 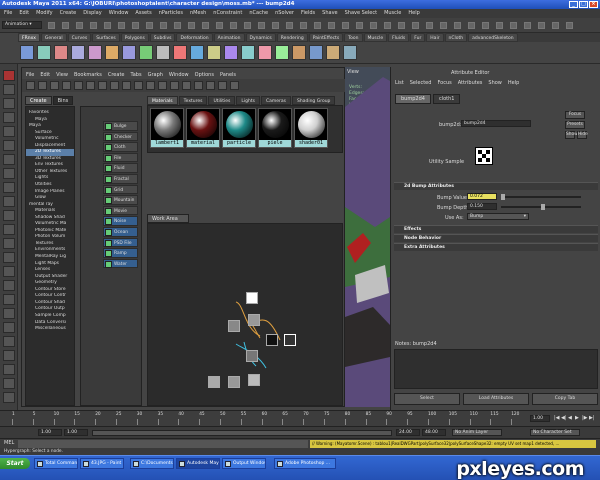 I want to click on attr-editor-menu-item: Help, so click(x=513, y=83).